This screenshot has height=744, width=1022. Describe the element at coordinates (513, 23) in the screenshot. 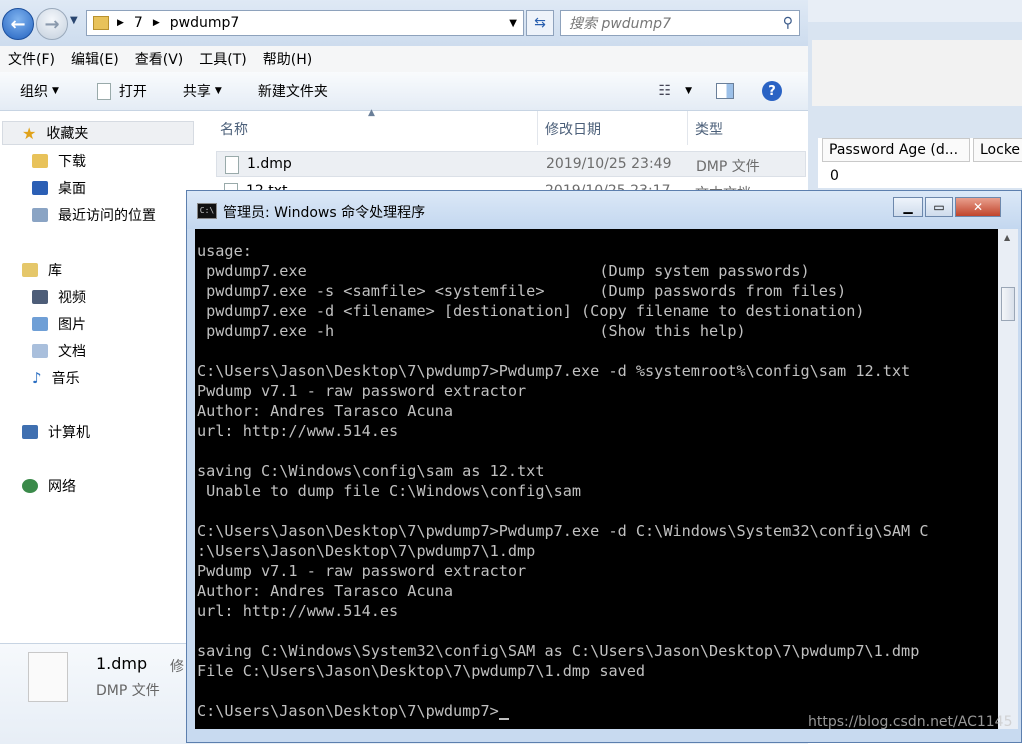

I see `address-dropdown-icon: ▼` at that location.